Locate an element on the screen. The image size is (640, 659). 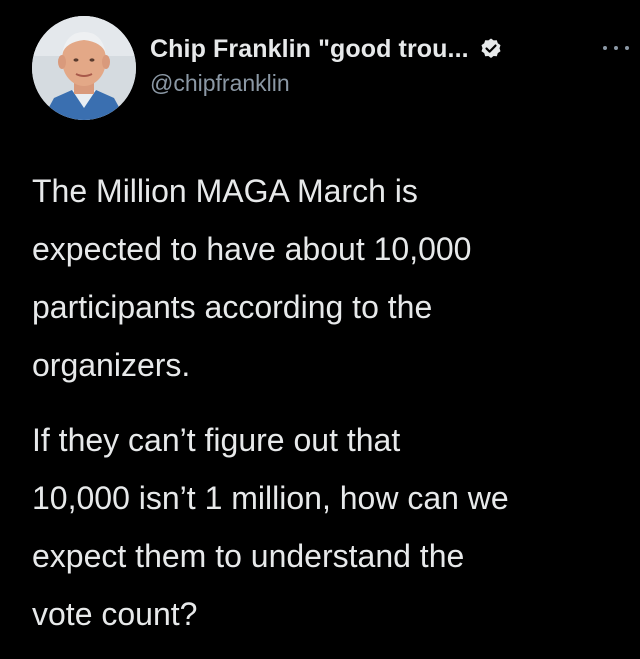
avatar is located at coordinates (84, 68).